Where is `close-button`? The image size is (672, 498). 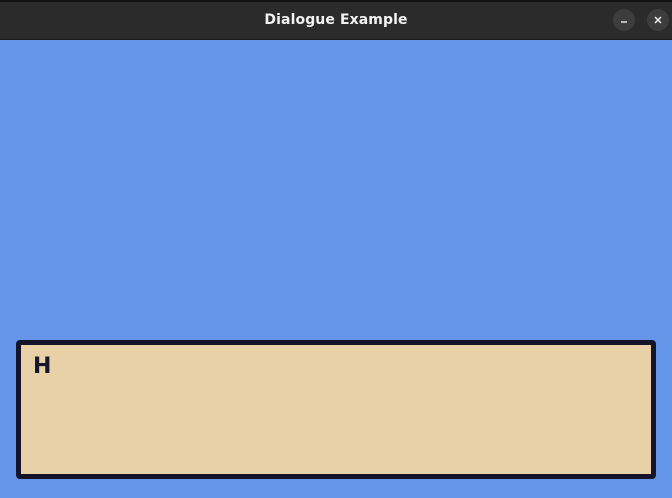 close-button is located at coordinates (658, 20).